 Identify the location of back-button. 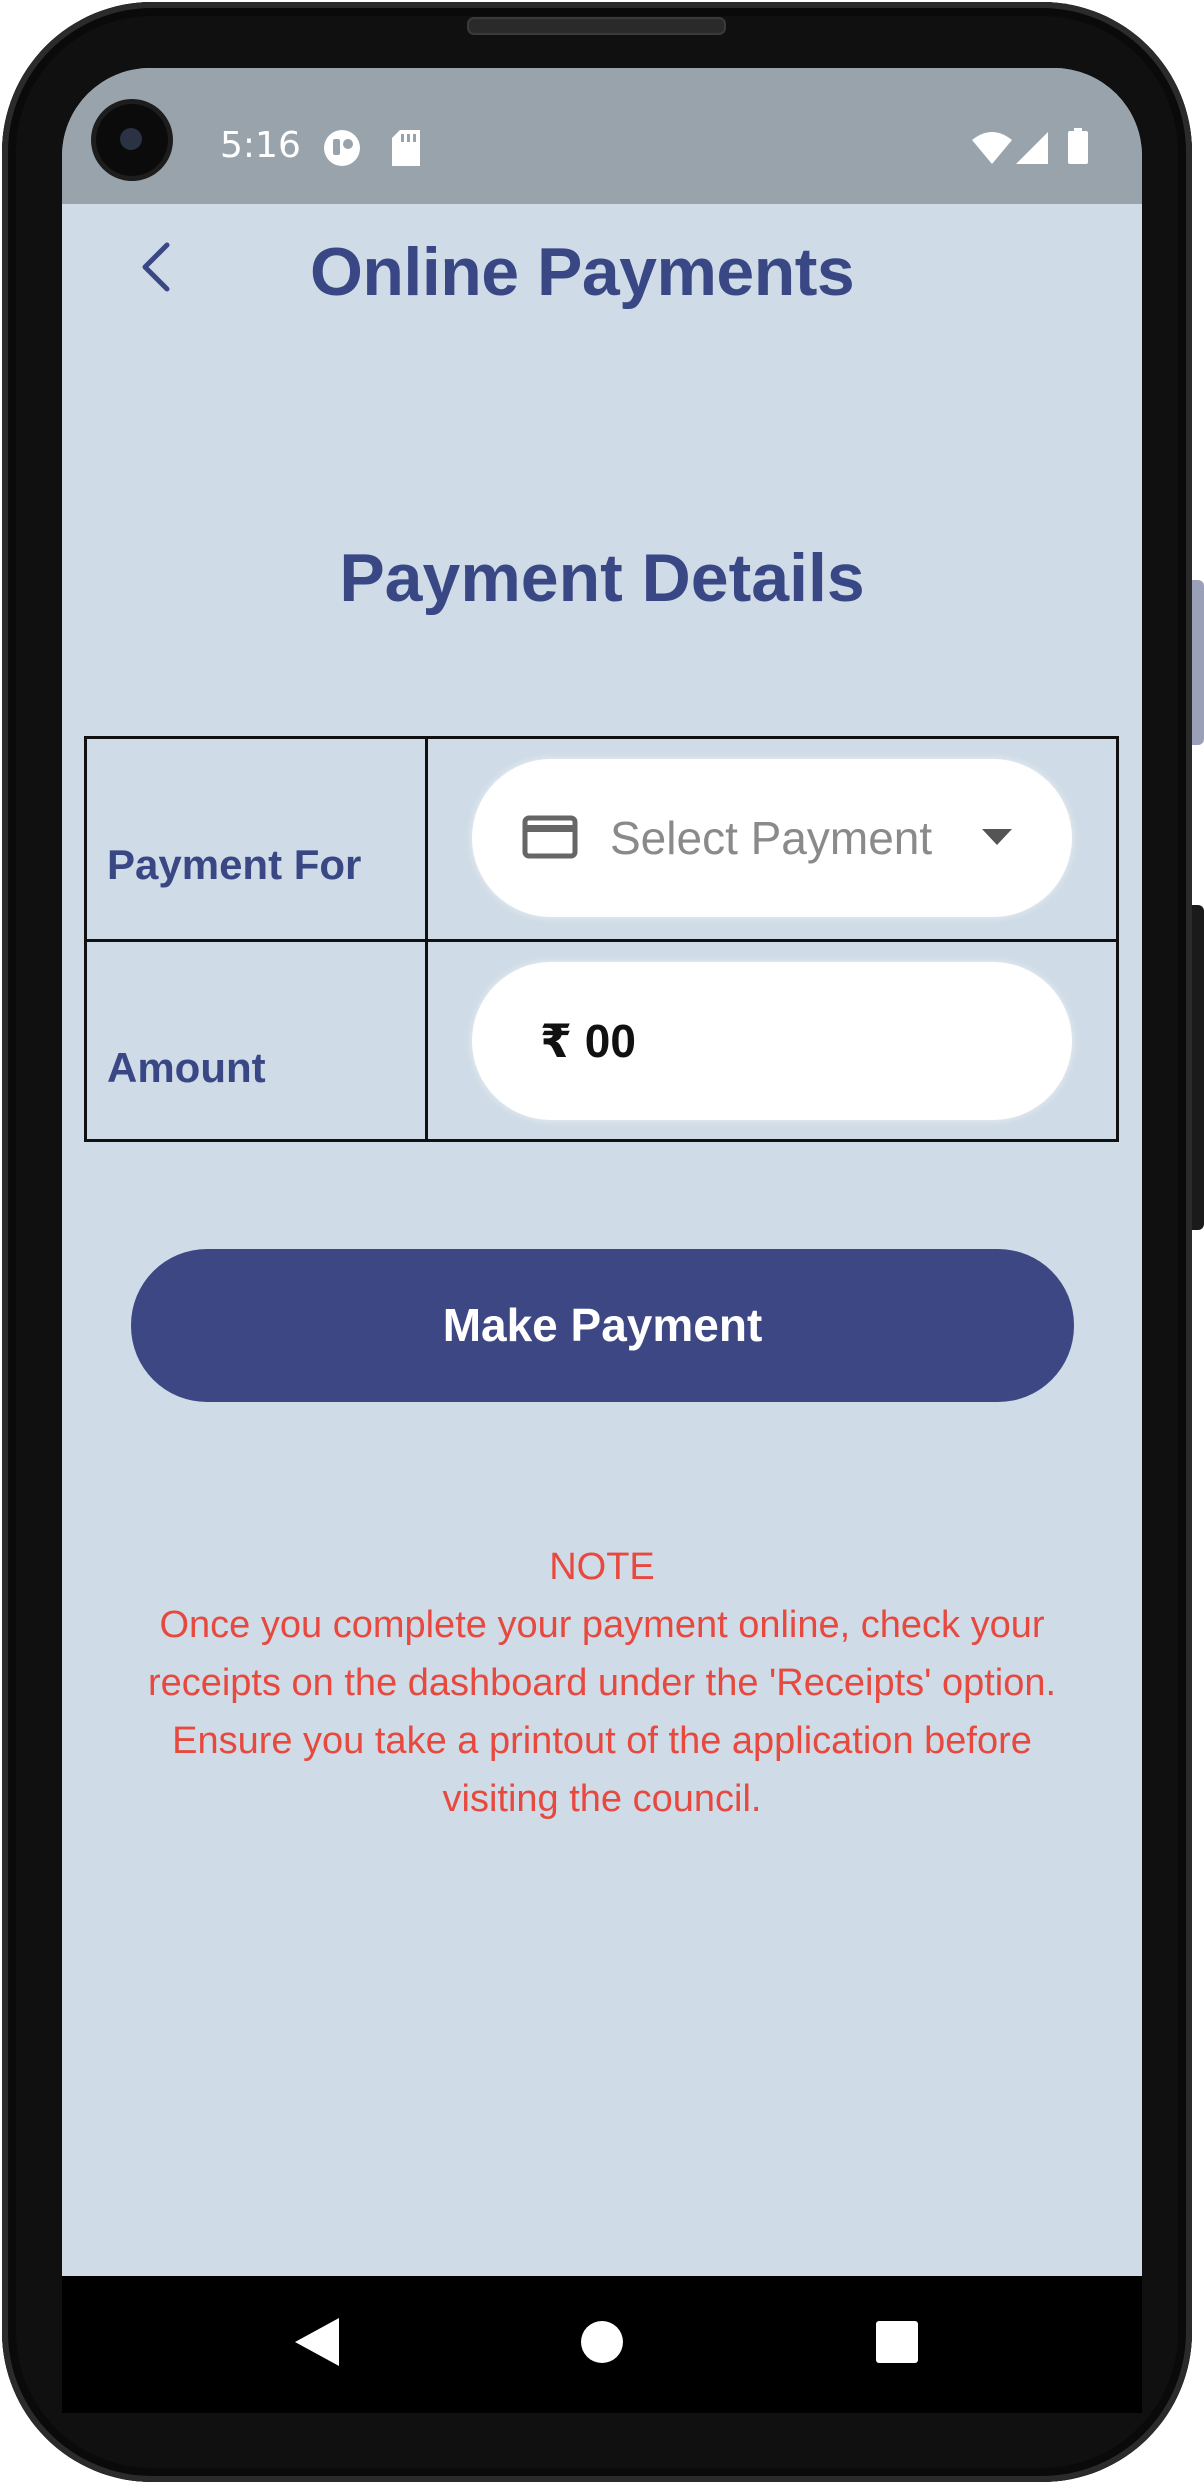
(155, 269).